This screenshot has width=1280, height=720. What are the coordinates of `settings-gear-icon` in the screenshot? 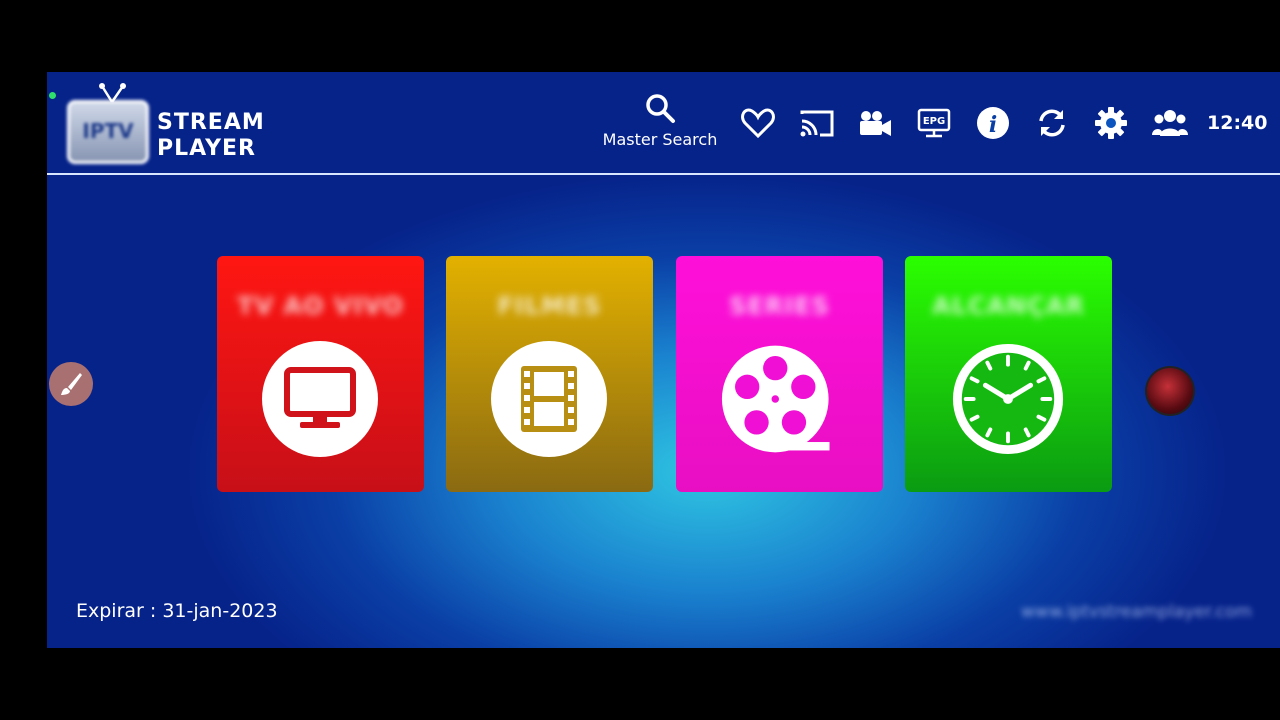 It's located at (1111, 123).